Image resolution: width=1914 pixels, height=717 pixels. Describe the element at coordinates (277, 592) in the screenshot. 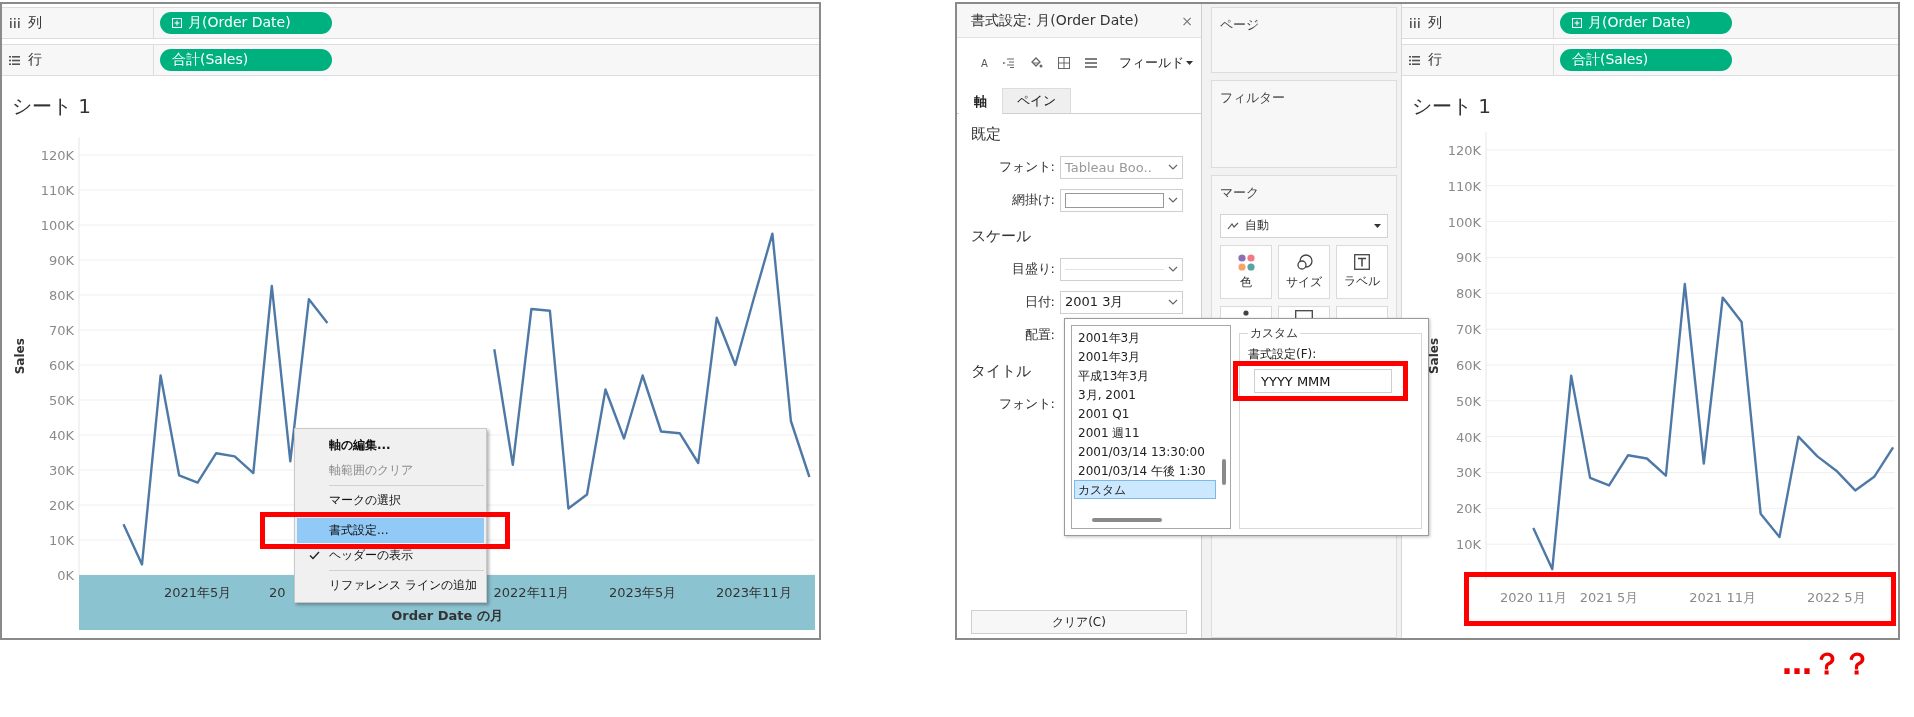

I see `axis-label: 20` at that location.